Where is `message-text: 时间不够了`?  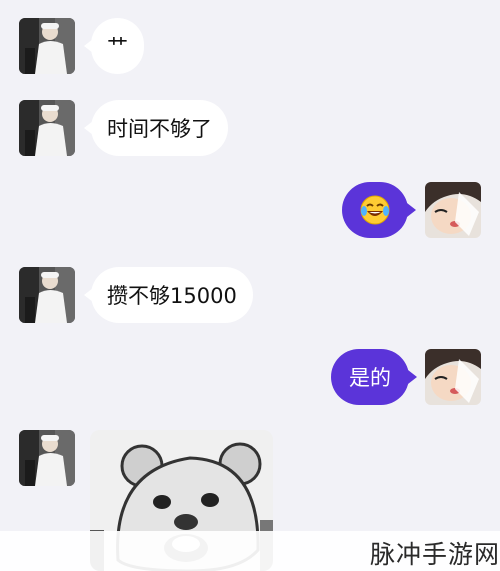
message-text: 时间不够了 is located at coordinates (159, 129).